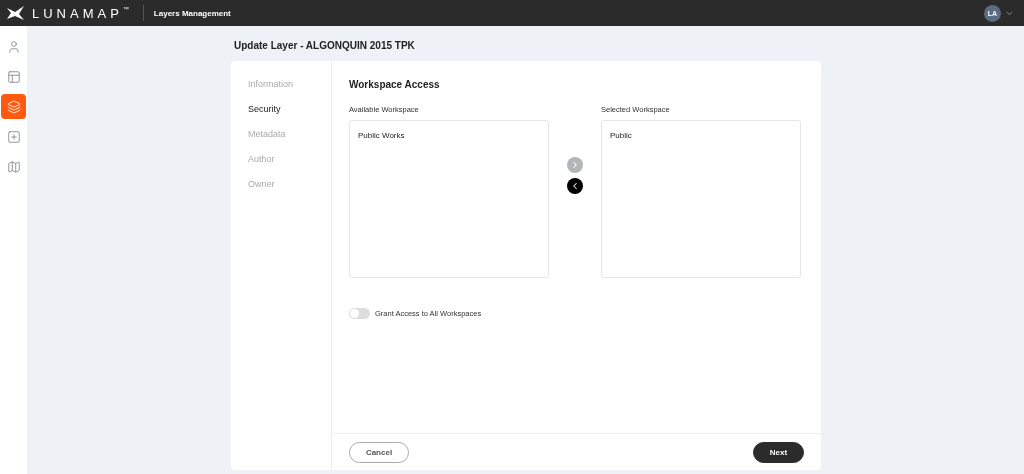 Image resolution: width=1024 pixels, height=474 pixels. Describe the element at coordinates (13, 76) in the screenshot. I see `layout-icon` at that location.